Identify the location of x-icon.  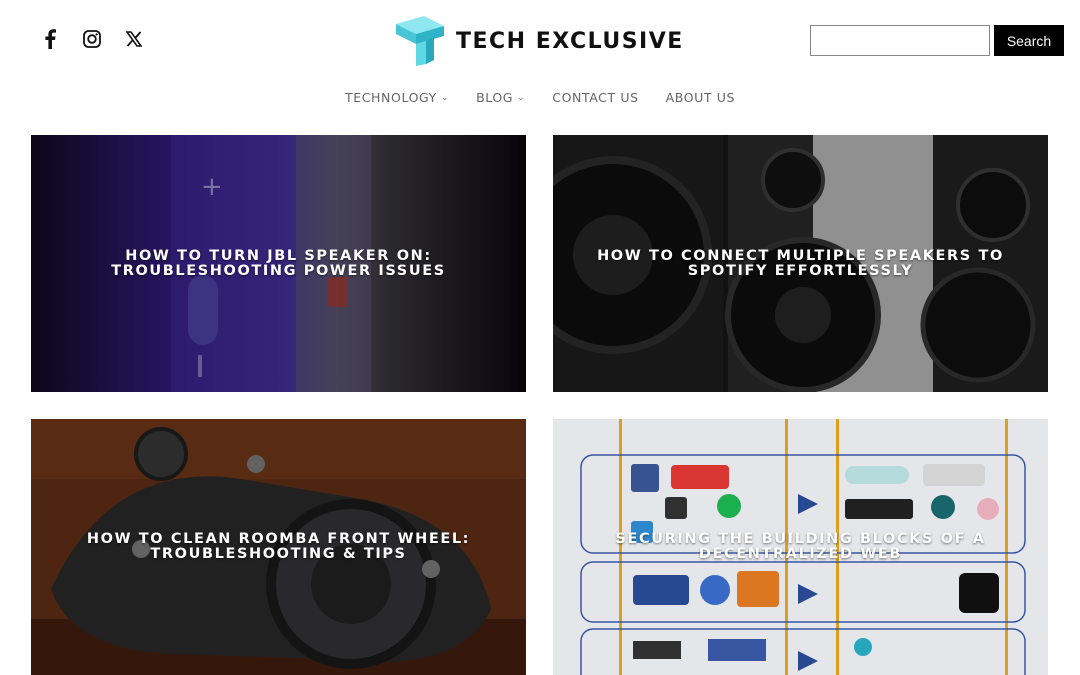
(134, 39).